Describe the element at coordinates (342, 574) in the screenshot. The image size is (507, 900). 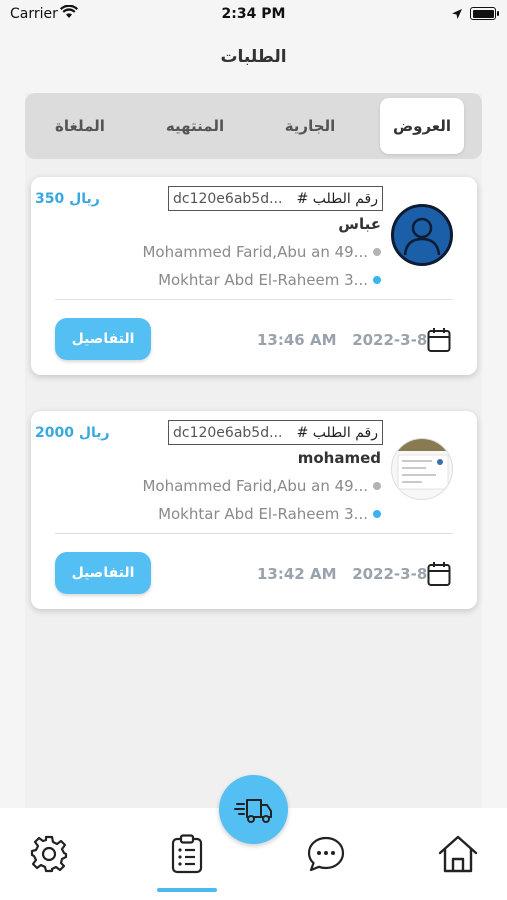
I see `order-datetime: 13:42 AM 2022-3-8` at that location.